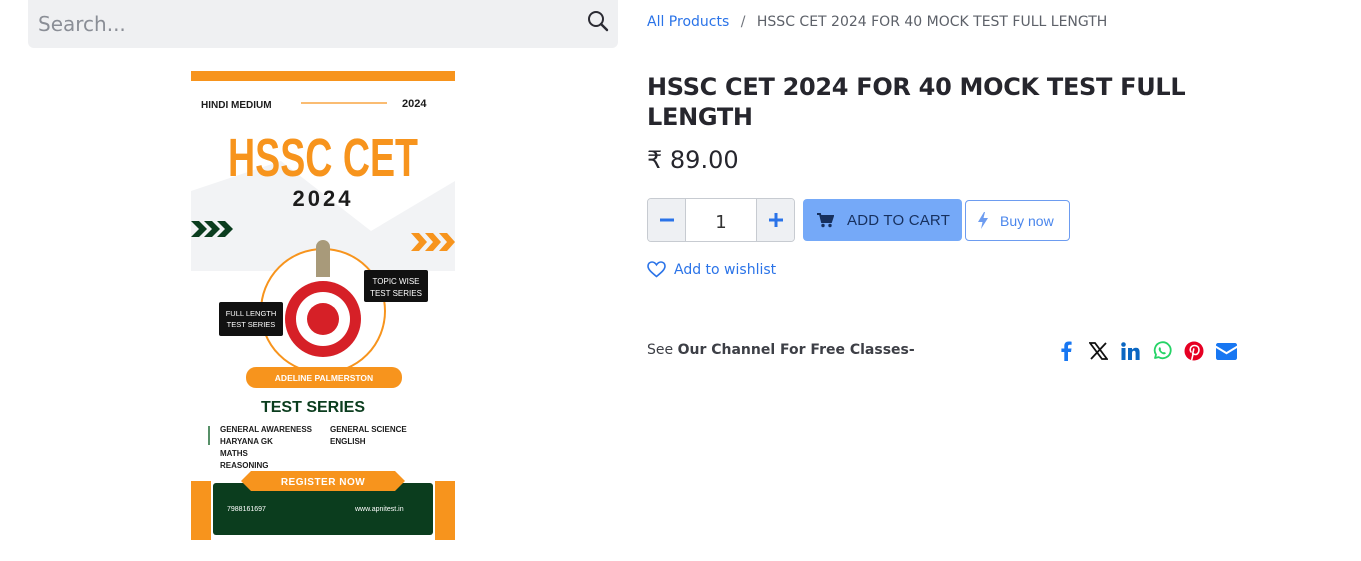  What do you see at coordinates (246, 509) in the screenshot?
I see `poster-phone: 7988161697` at bounding box center [246, 509].